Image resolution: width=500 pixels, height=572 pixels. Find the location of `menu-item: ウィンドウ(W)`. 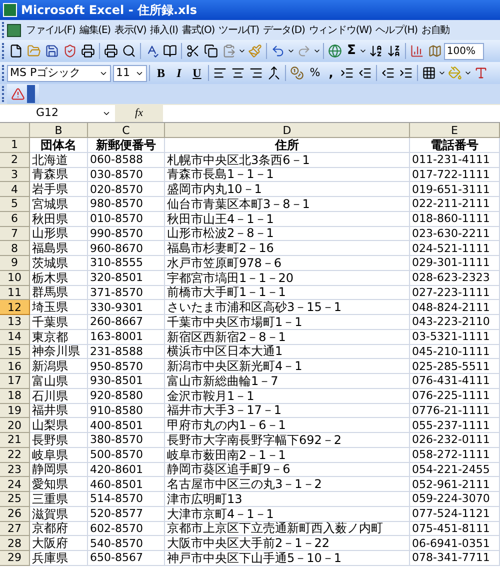

menu-item: ウィンドウ(W) is located at coordinates (340, 30).